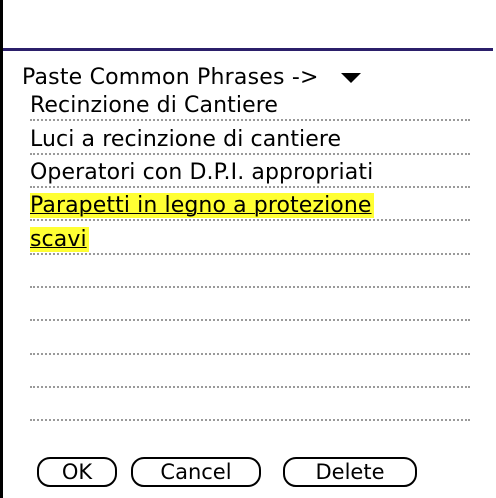 The height and width of the screenshot is (498, 496). I want to click on note-line-text: Operatori con D.P.I. appropriati, so click(202, 172).